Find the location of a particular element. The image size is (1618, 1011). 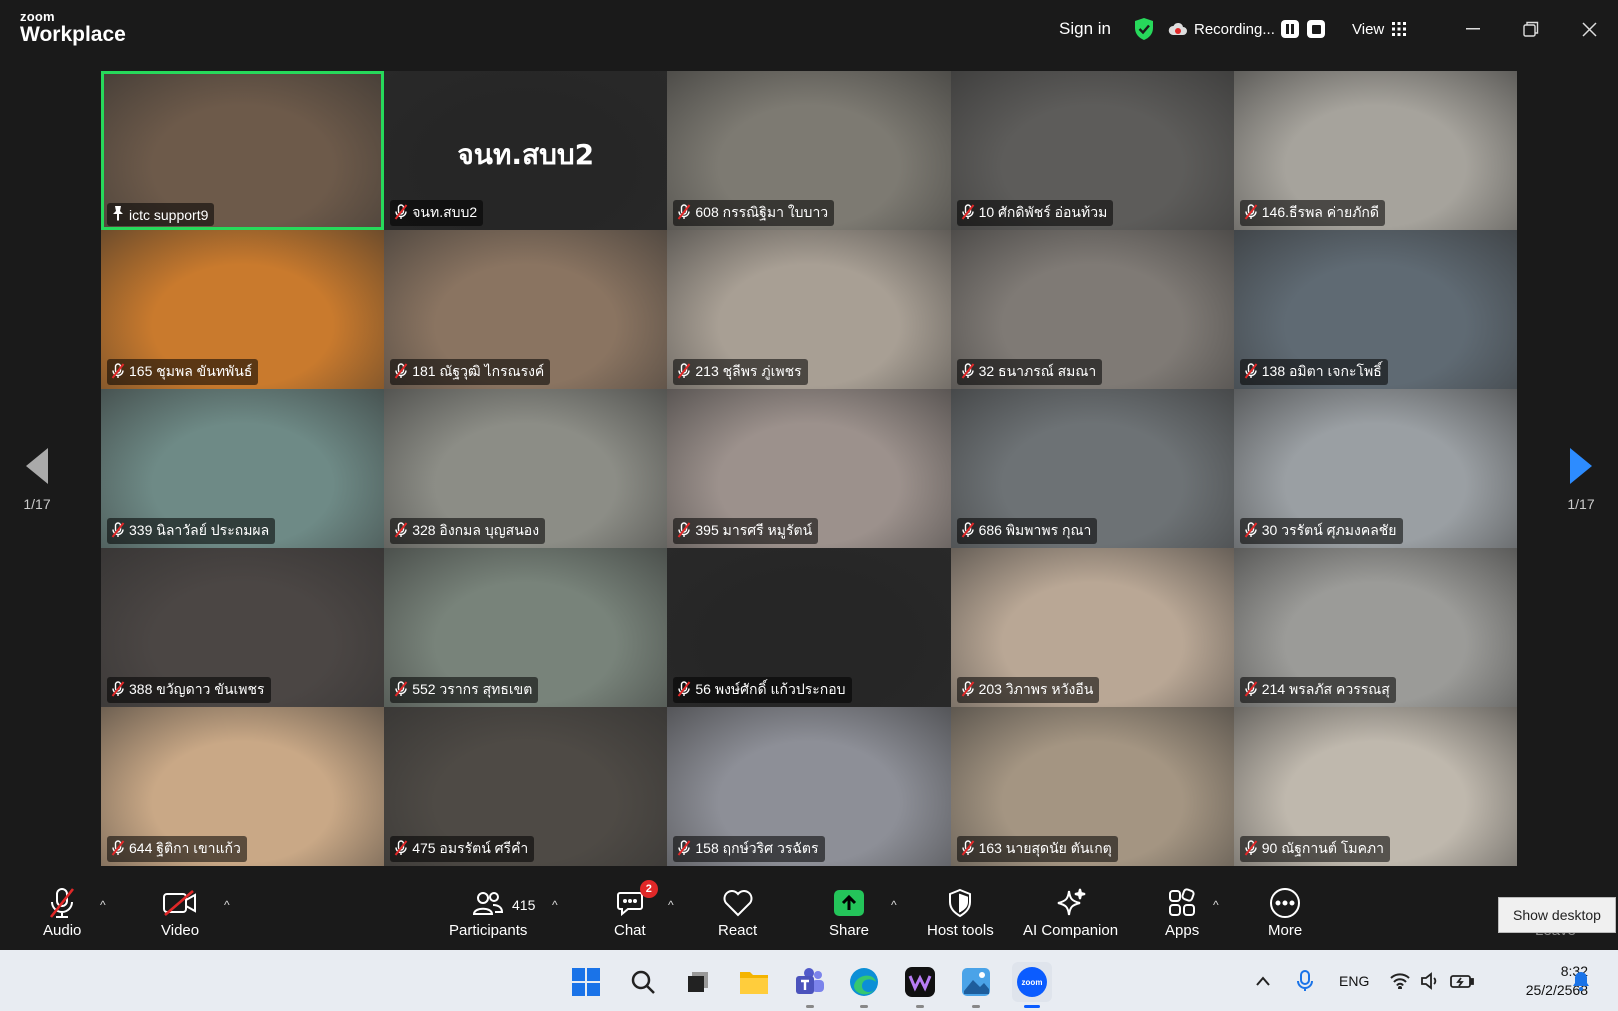

participant-name: 475 อมรรัตน์ ศรีคำ is located at coordinates (470, 848).